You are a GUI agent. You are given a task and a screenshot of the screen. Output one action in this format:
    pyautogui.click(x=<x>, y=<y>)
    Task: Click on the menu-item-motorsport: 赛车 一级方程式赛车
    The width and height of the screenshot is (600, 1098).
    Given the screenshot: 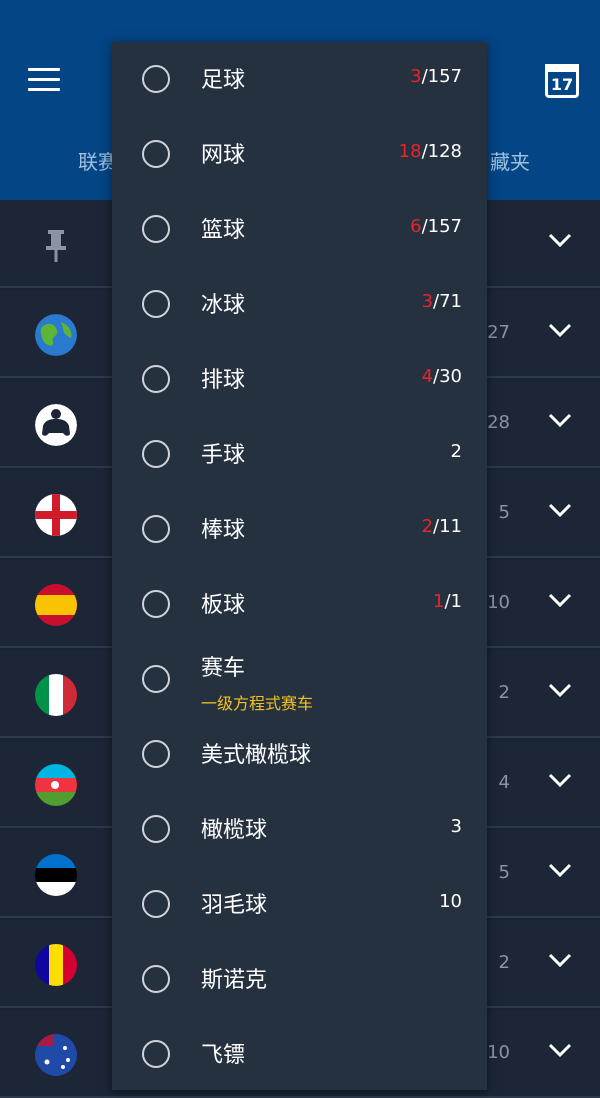 What is the action you would take?
    pyautogui.click(x=299, y=679)
    